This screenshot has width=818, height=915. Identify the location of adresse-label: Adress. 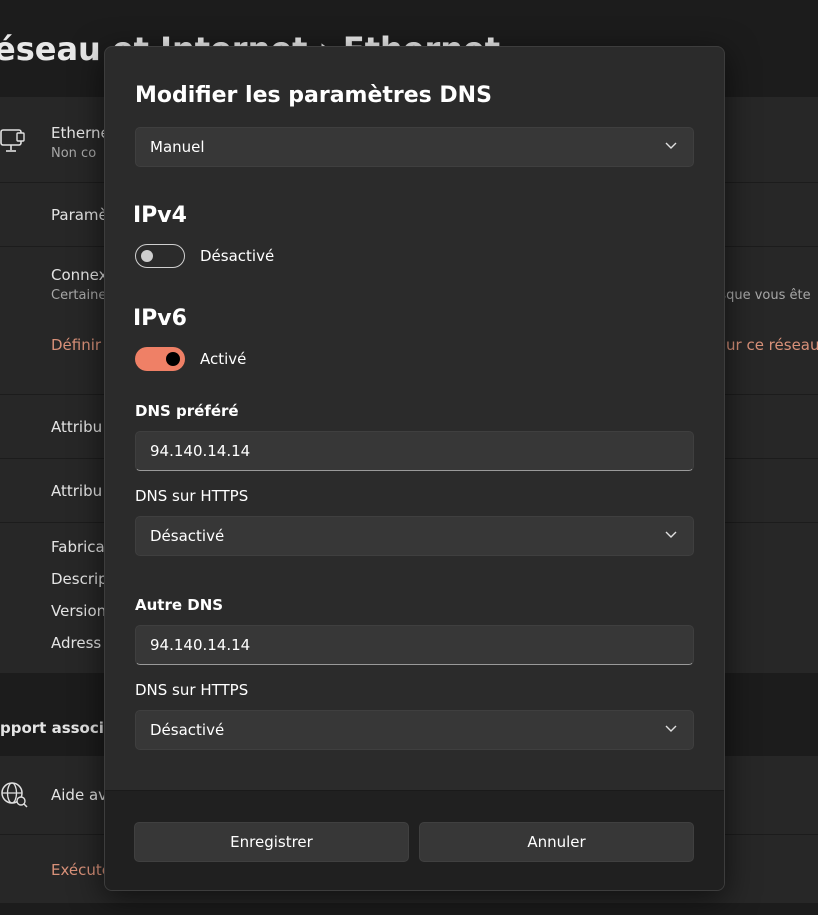
(76, 643).